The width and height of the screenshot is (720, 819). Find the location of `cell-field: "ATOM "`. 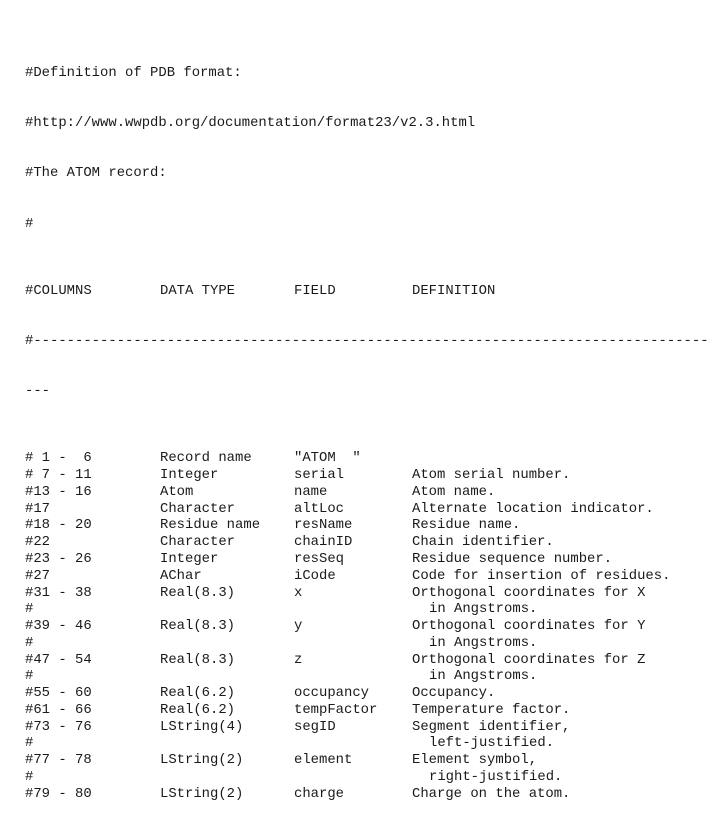

cell-field: "ATOM " is located at coordinates (327, 458).